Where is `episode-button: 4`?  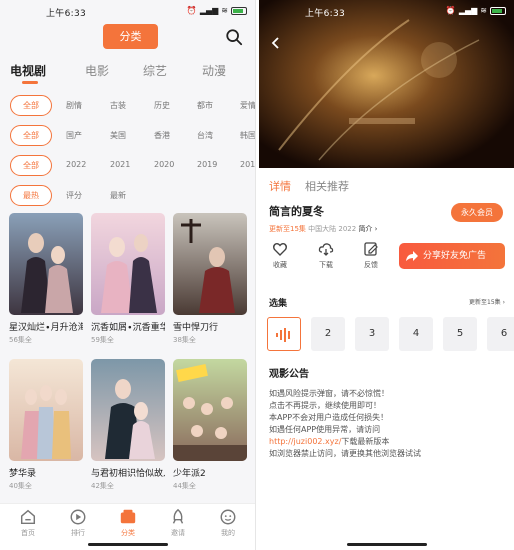
episode-button: 4 is located at coordinates (416, 334).